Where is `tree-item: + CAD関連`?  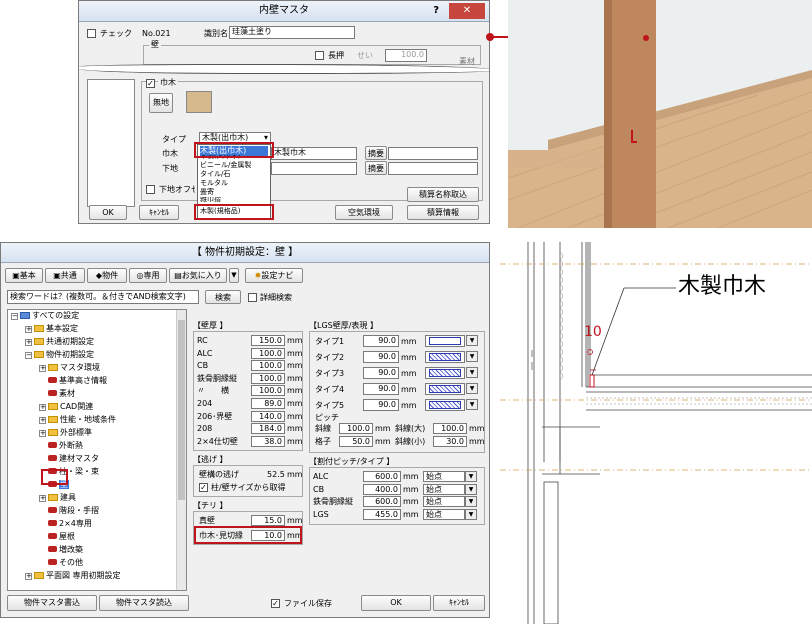 tree-item: + CAD関連 is located at coordinates (66, 407).